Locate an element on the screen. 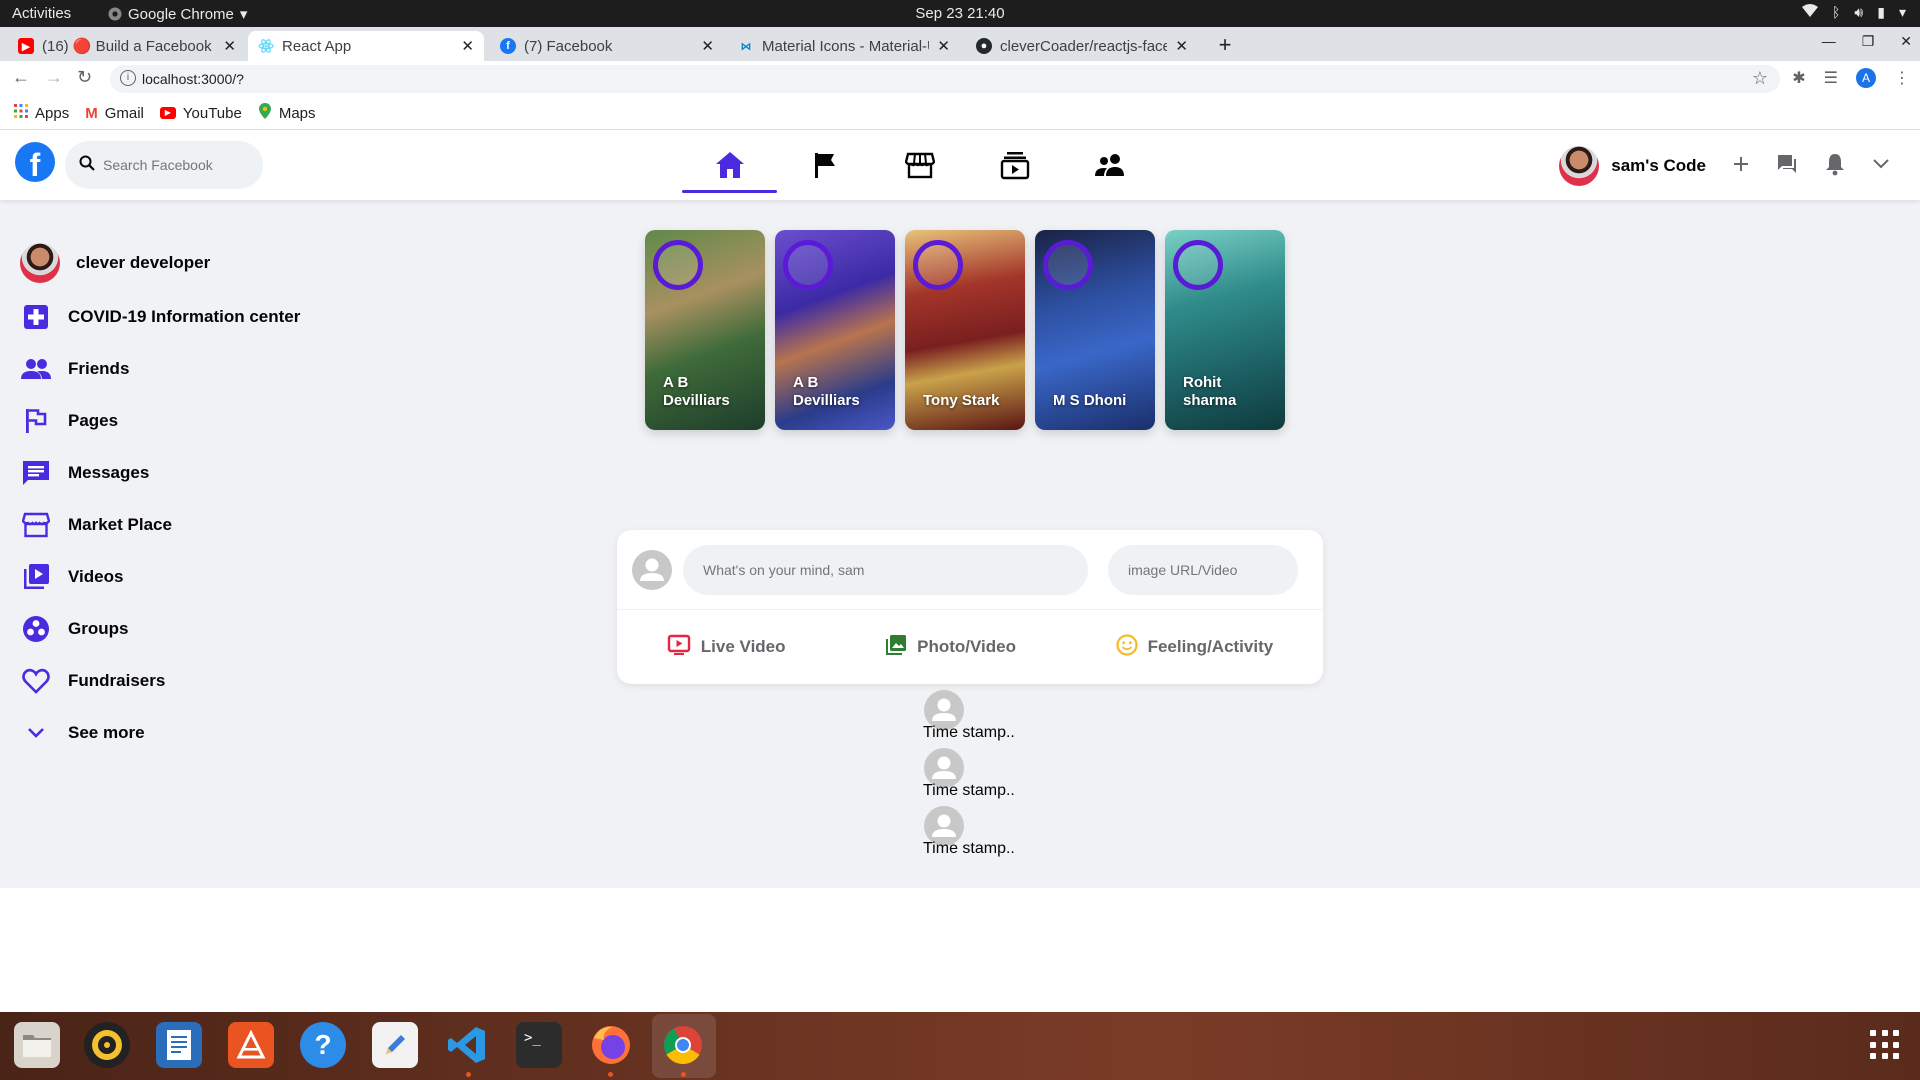 The width and height of the screenshot is (1920, 1080). sidebar-item-pages: Pages is located at coordinates (210, 421).